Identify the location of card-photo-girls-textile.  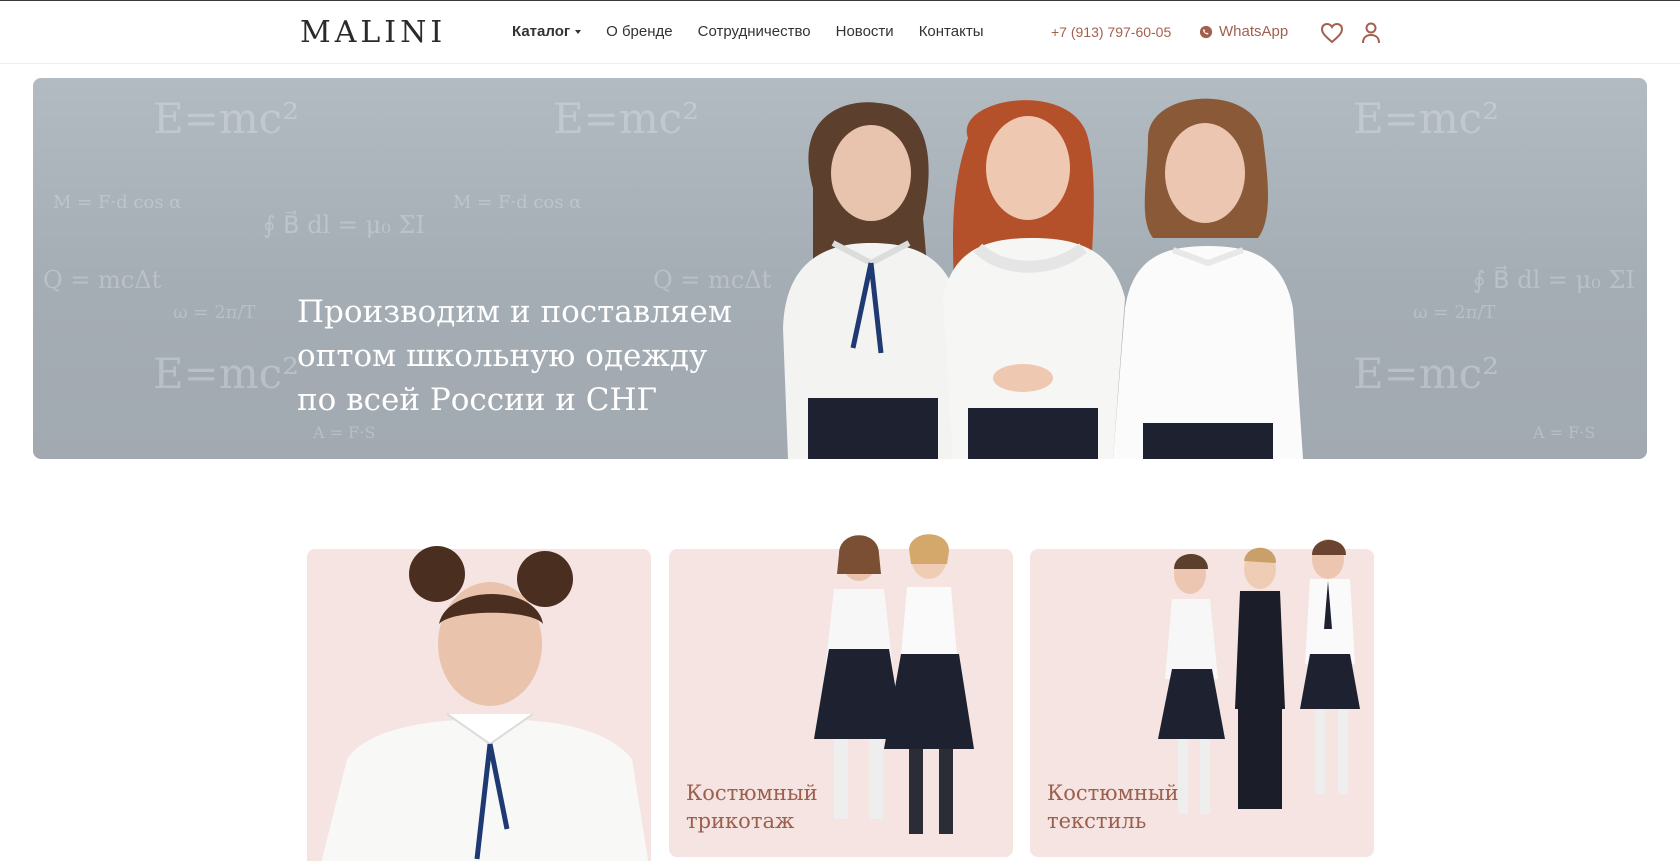
(1259, 676).